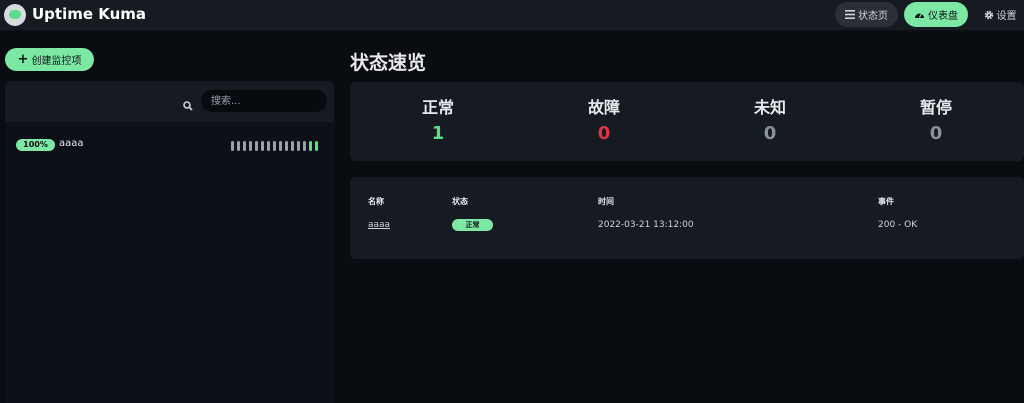 The height and width of the screenshot is (403, 1024). Describe the element at coordinates (769, 107) in the screenshot. I see `stat-unknown-label: 未知` at that location.